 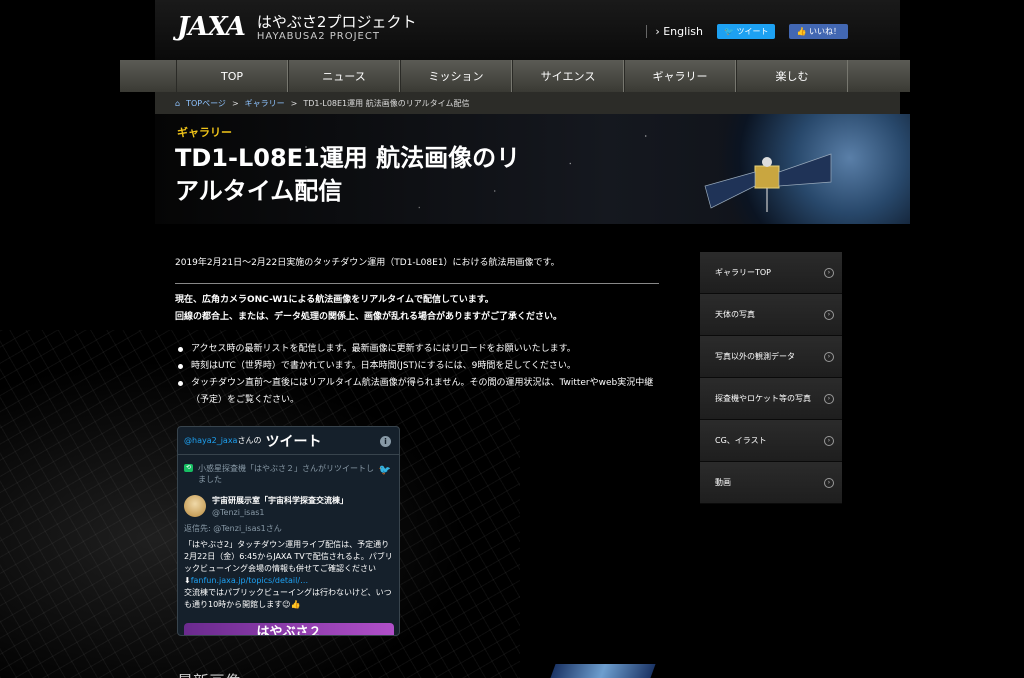 What do you see at coordinates (741, 440) in the screenshot?
I see `sidebar-item-label: CG、イラスト` at bounding box center [741, 440].